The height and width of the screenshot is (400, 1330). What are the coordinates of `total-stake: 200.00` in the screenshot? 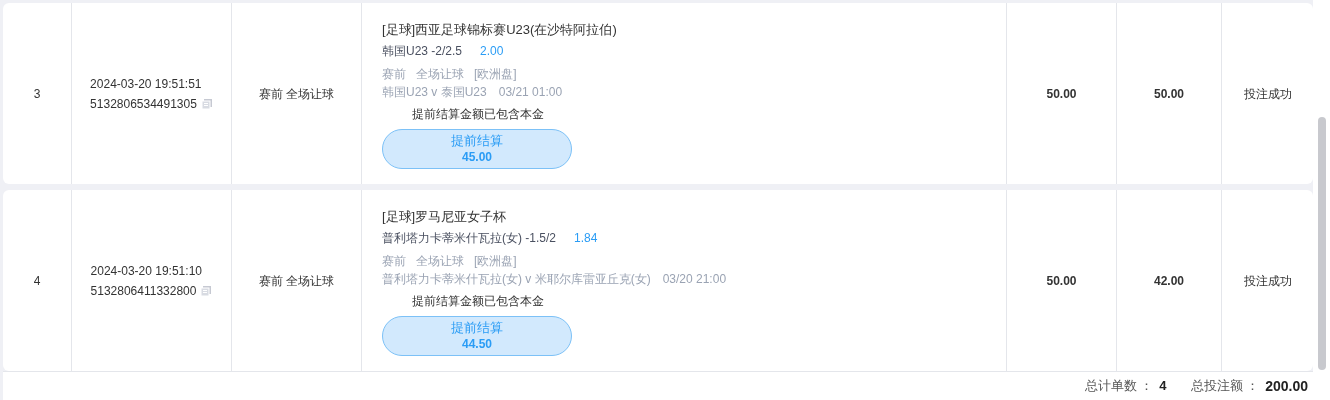 It's located at (1286, 386).